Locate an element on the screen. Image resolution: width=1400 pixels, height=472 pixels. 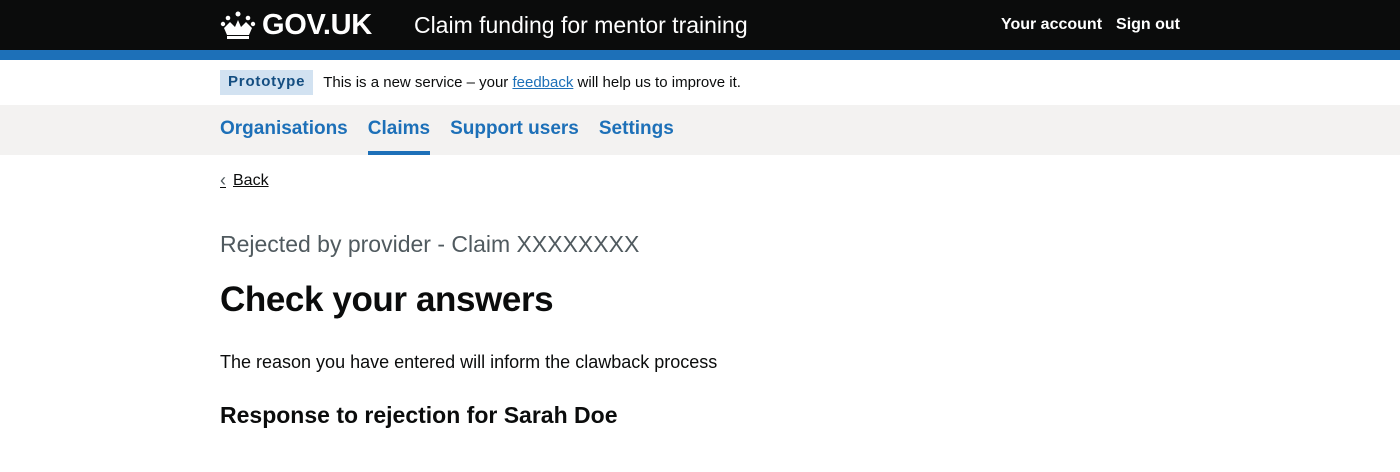
crown-icon is located at coordinates (238, 25).